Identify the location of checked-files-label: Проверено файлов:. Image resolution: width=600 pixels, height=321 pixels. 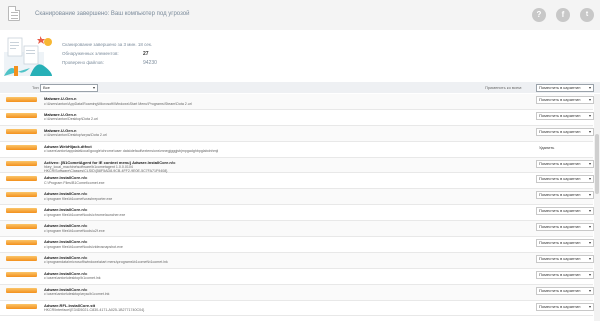
(83, 62).